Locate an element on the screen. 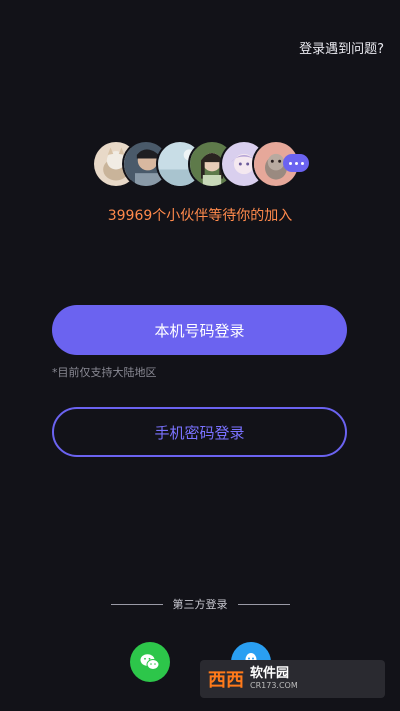 This screenshot has width=400, height=711. watermark-site: 软件园 is located at coordinates (270, 674).